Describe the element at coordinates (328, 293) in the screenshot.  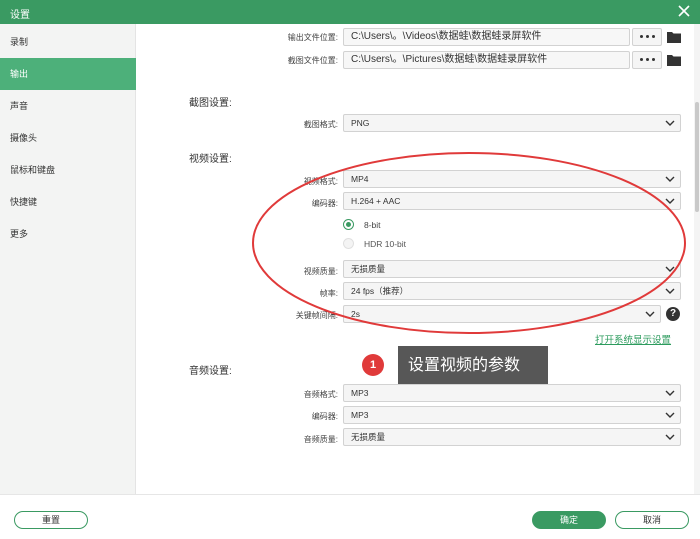
I see `framerate-label: 帧率:` at that location.